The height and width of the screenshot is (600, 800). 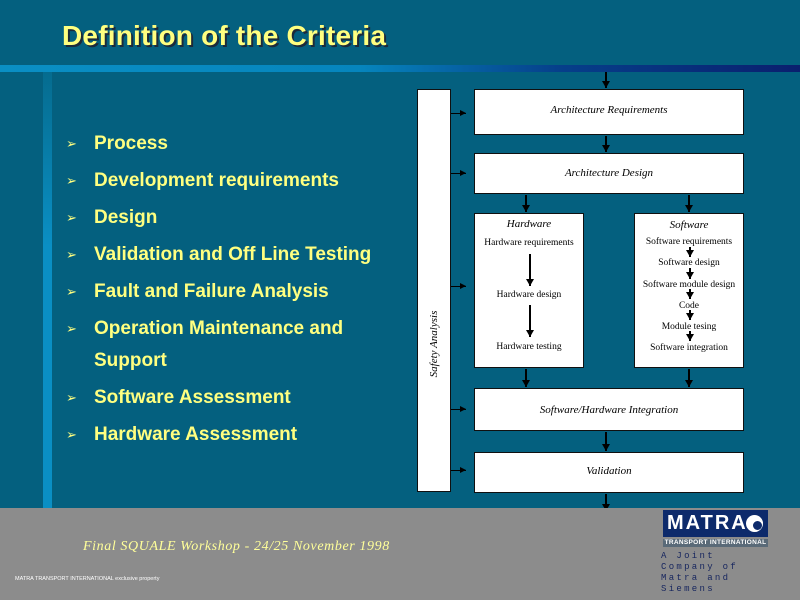 I want to click on validation-box: Validation, so click(x=609, y=472).